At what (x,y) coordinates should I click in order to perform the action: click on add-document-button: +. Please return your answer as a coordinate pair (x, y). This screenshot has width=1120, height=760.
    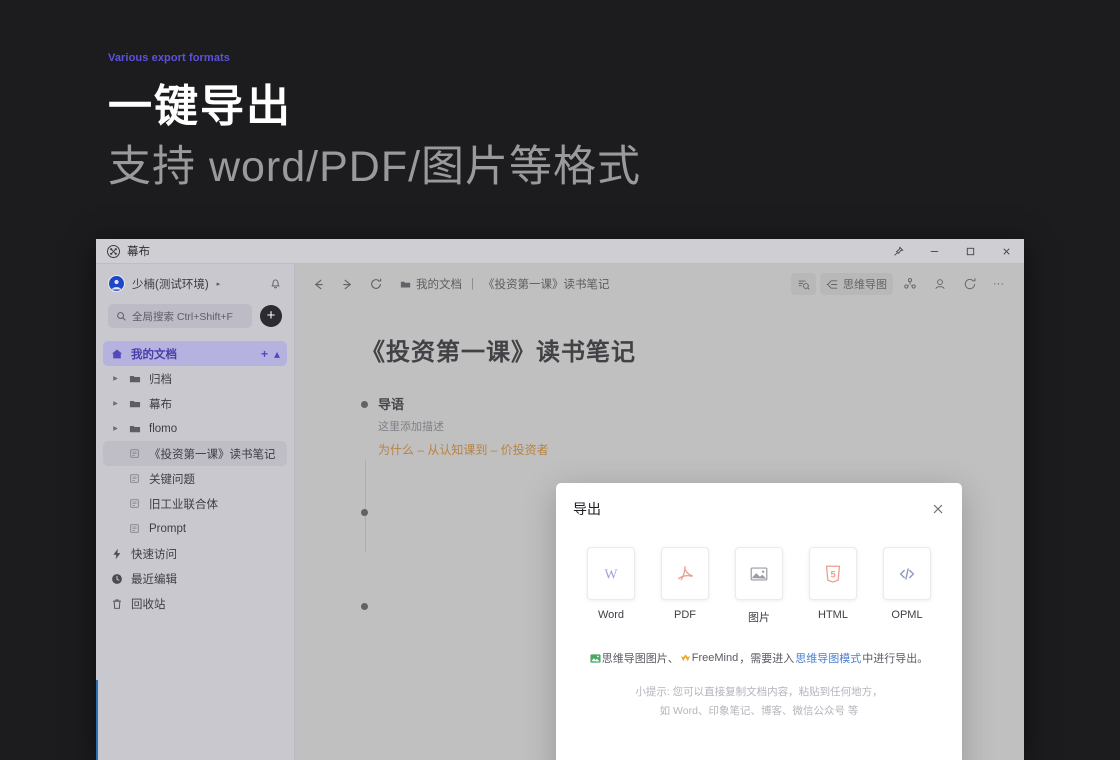
    Looking at the image, I should click on (271, 316).